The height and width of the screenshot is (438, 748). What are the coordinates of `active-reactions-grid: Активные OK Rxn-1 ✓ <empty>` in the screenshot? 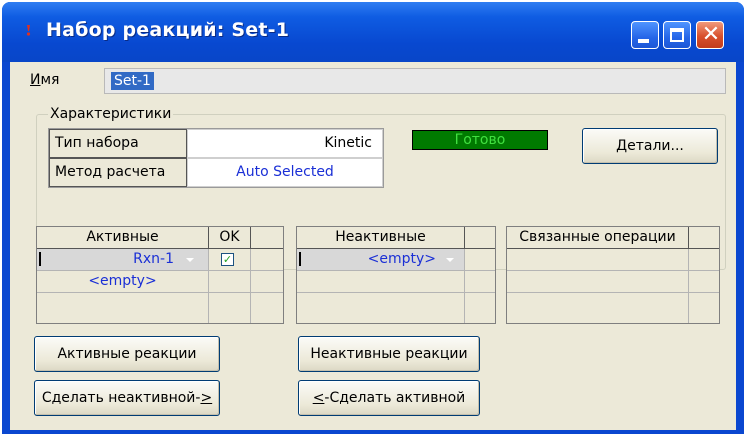 It's located at (160, 275).